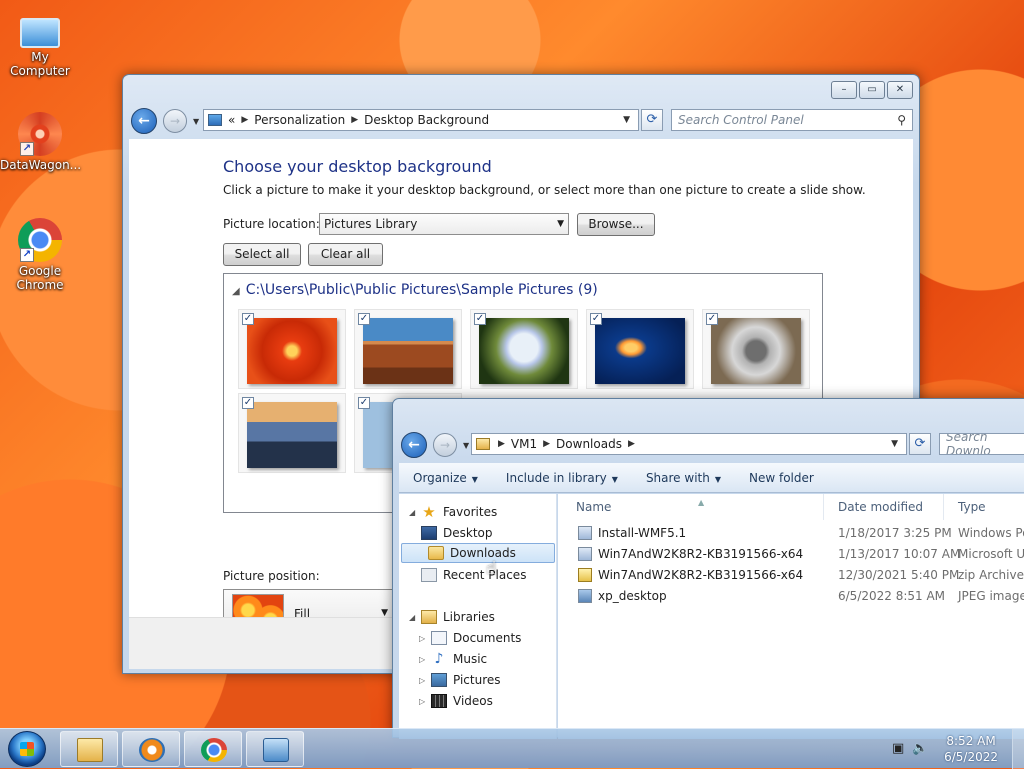  I want to click on network-icon: ▣, so click(898, 749).